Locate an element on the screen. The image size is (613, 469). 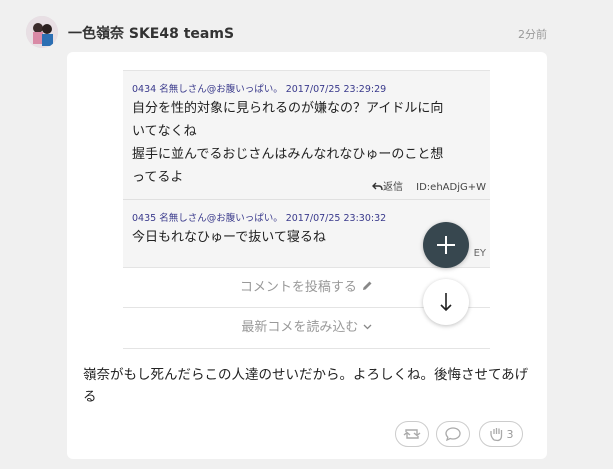
timestamp: 2分前 is located at coordinates (532, 34).